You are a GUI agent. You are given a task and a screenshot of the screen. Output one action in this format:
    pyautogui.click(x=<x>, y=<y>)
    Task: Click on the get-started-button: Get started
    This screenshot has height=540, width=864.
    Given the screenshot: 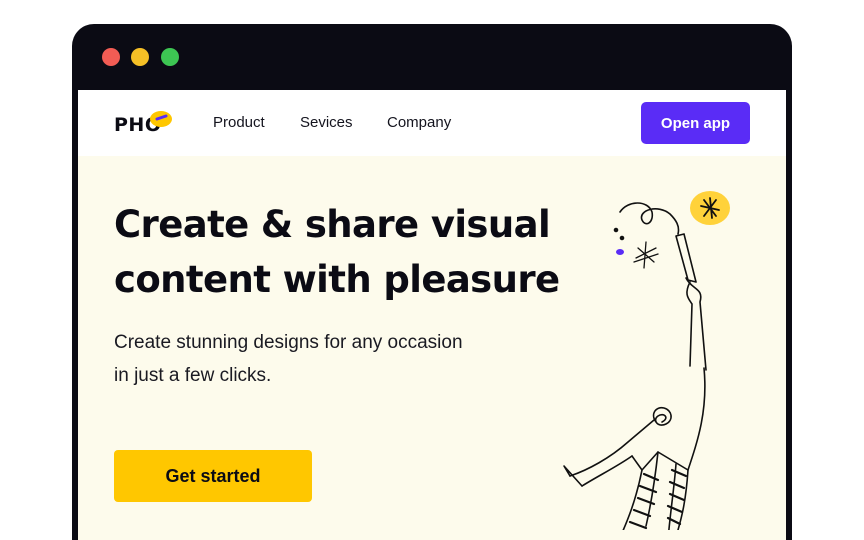 What is the action you would take?
    pyautogui.click(x=213, y=476)
    